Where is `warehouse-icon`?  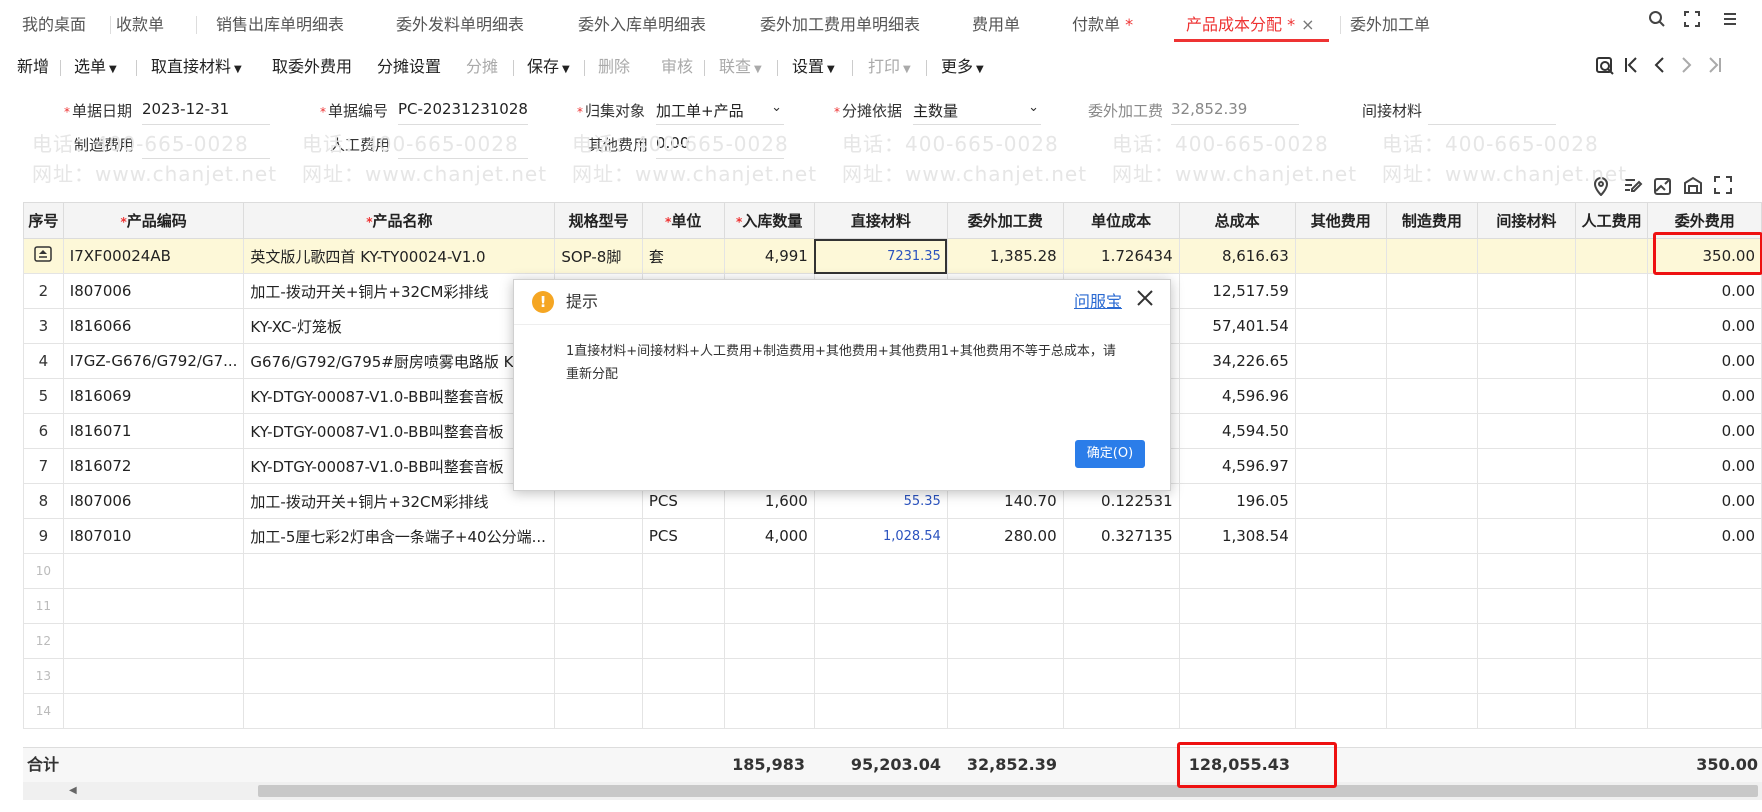 warehouse-icon is located at coordinates (1693, 187).